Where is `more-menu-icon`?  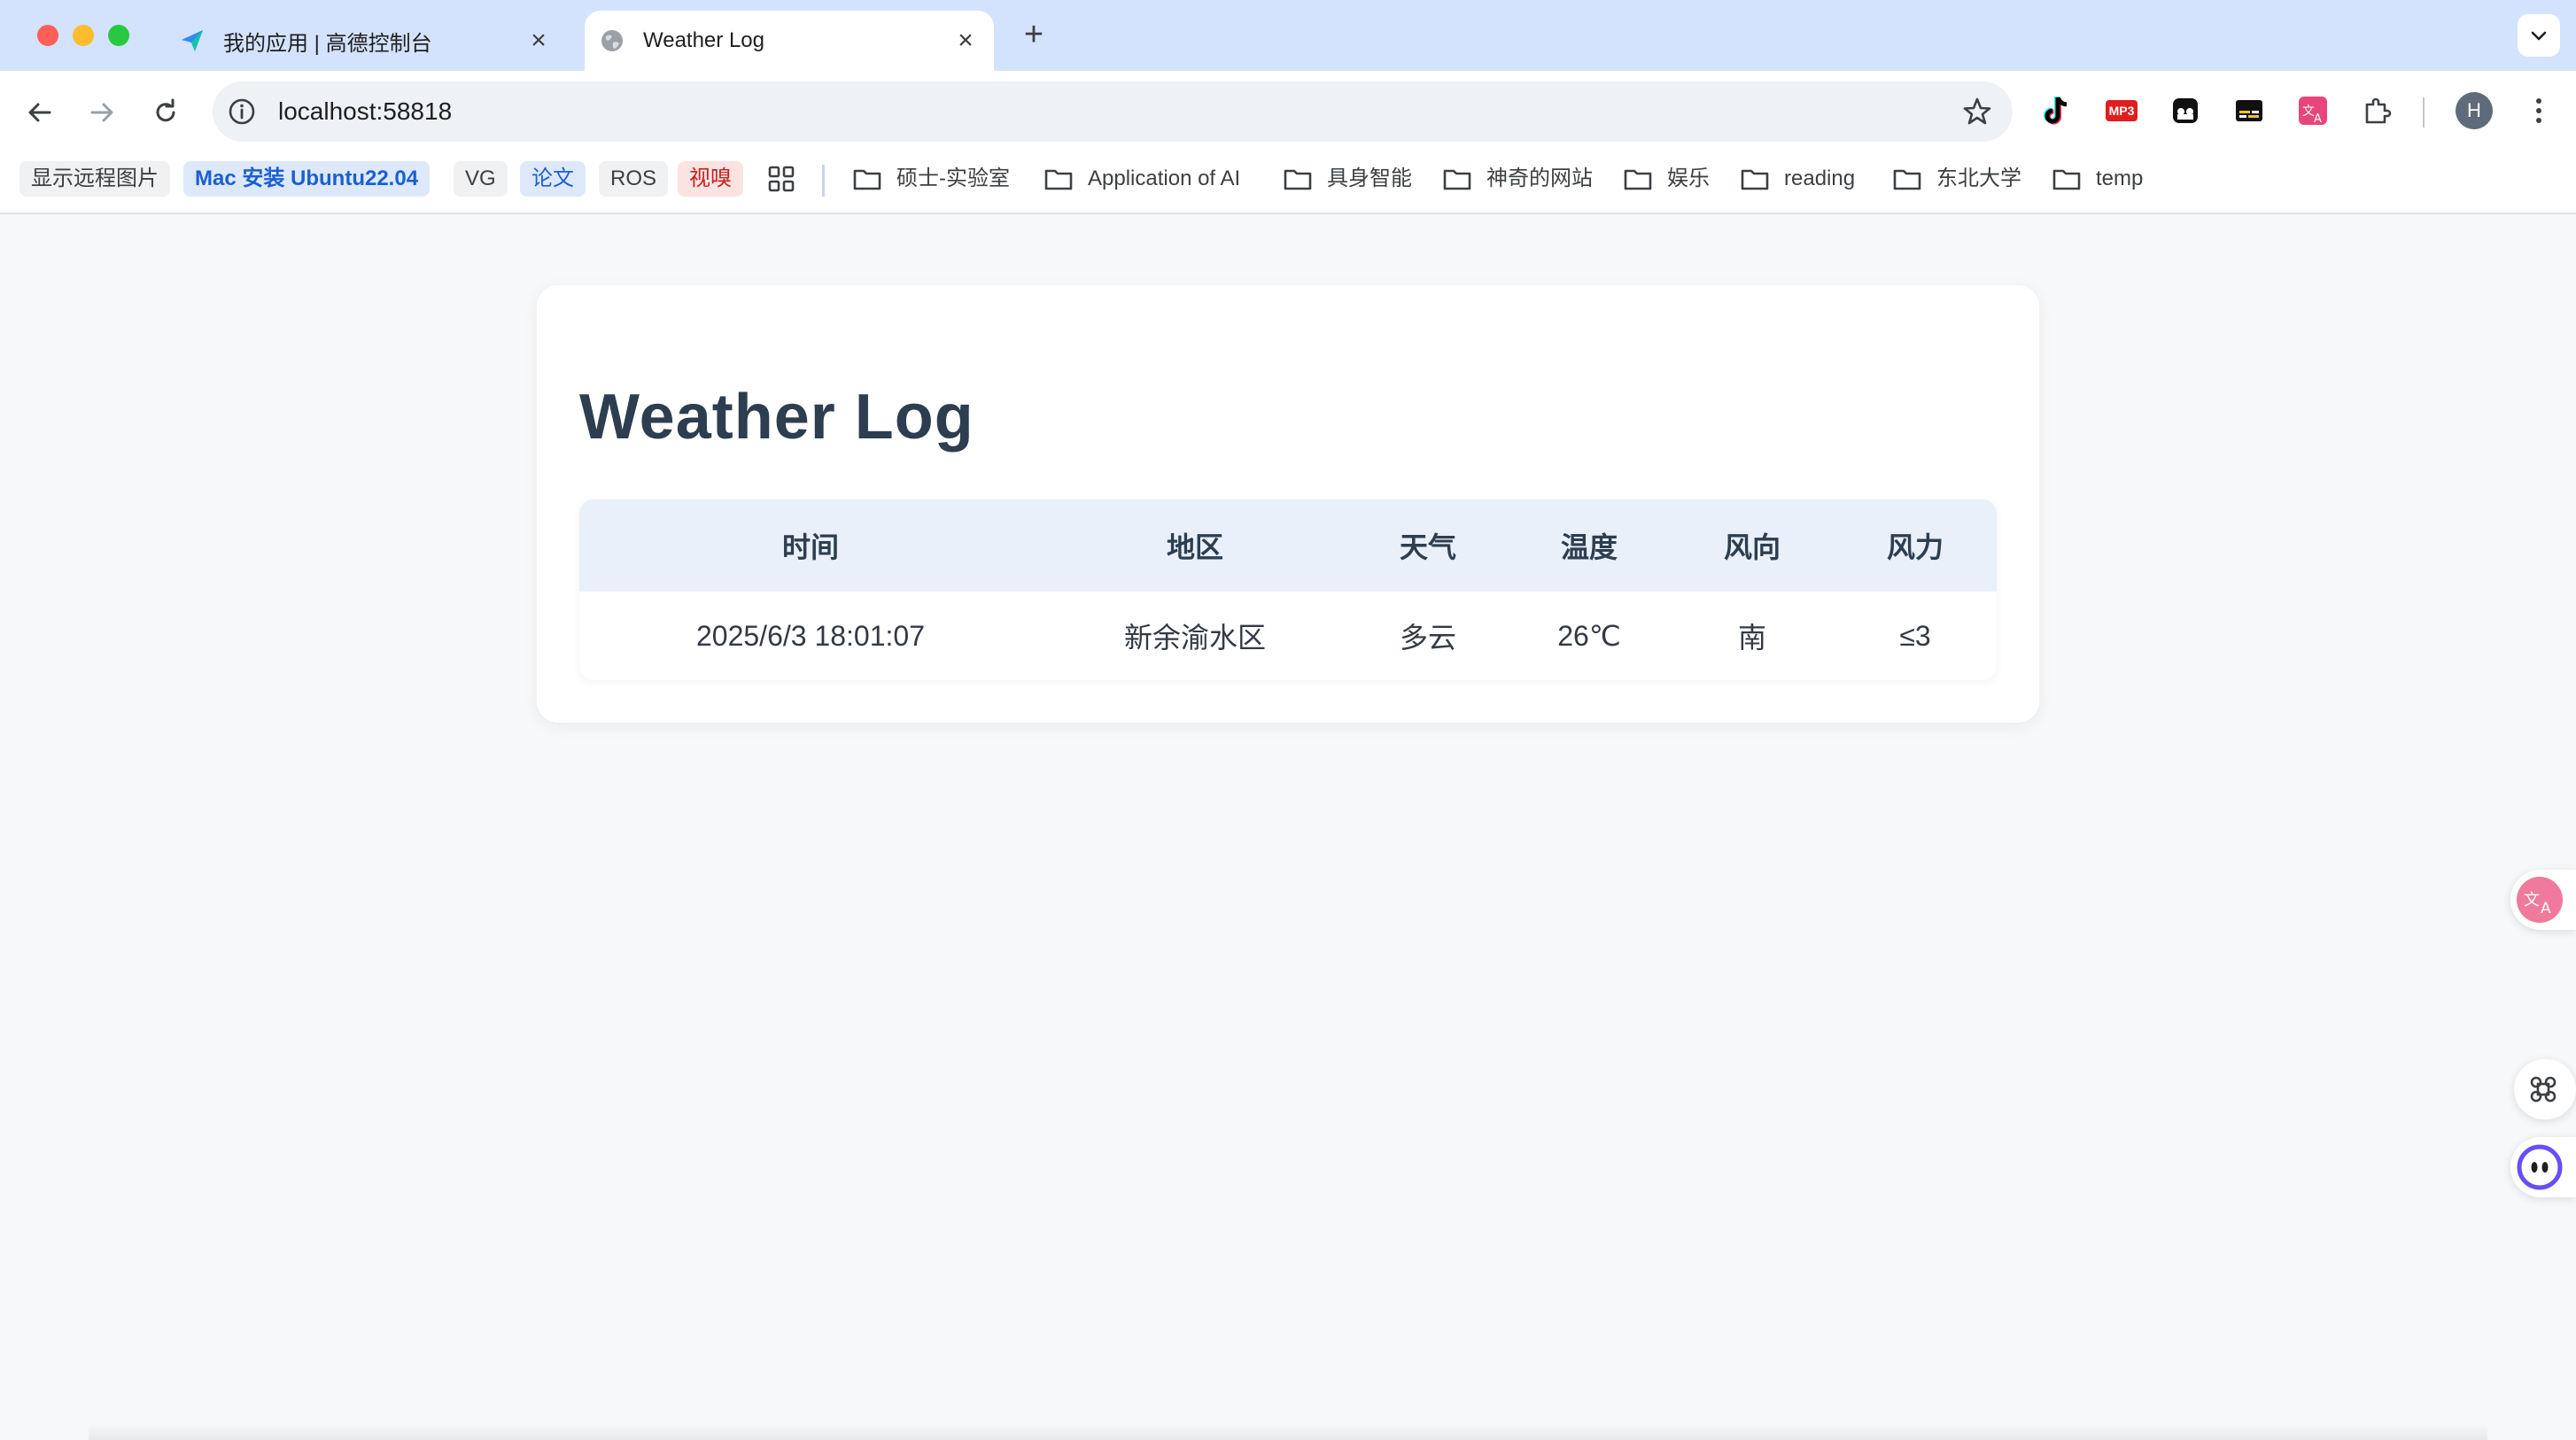 more-menu-icon is located at coordinates (2539, 110).